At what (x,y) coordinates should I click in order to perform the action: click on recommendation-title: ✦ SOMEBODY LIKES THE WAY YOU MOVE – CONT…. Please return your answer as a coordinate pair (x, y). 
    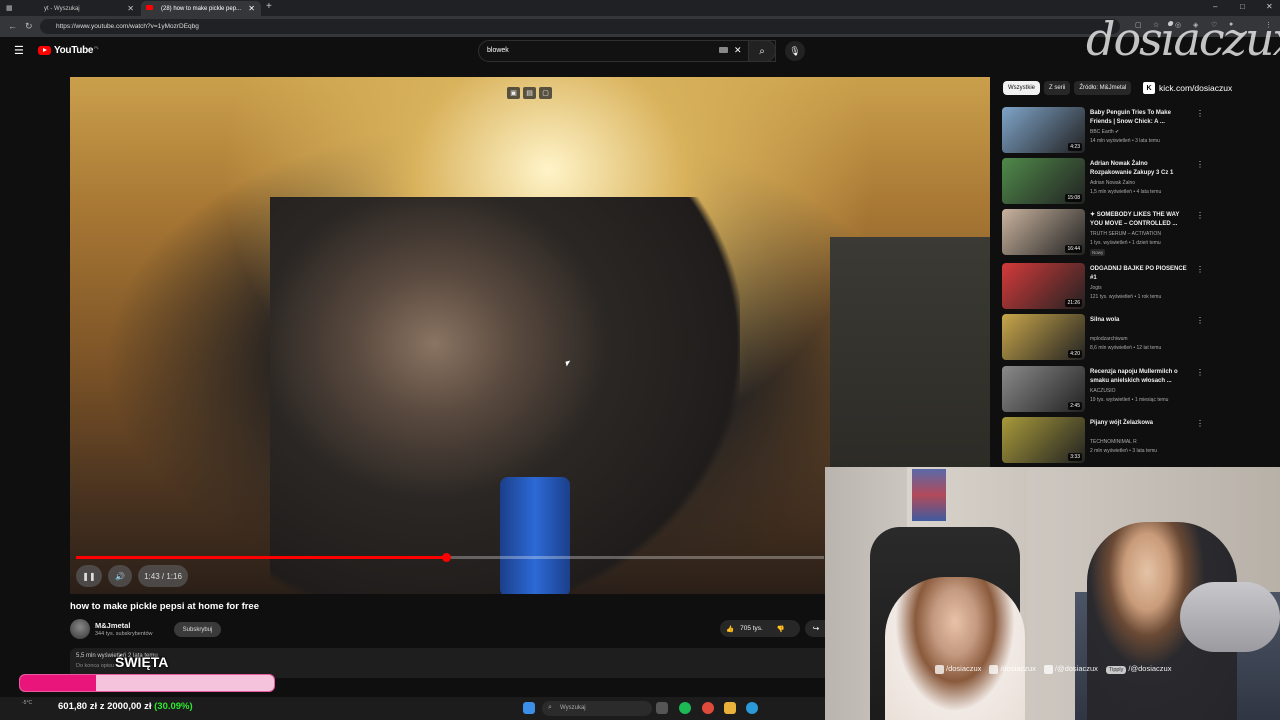
    Looking at the image, I should click on (1140, 220).